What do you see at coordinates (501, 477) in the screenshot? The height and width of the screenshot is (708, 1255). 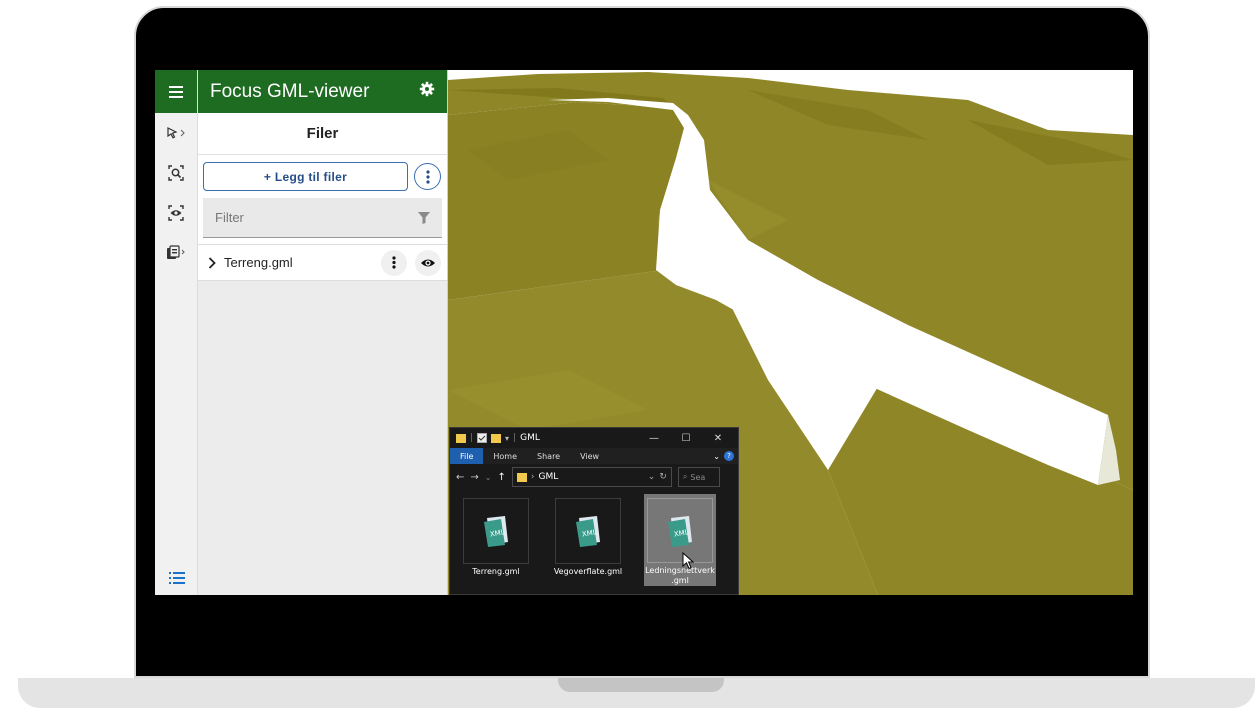 I see `up-icon: ↑` at bounding box center [501, 477].